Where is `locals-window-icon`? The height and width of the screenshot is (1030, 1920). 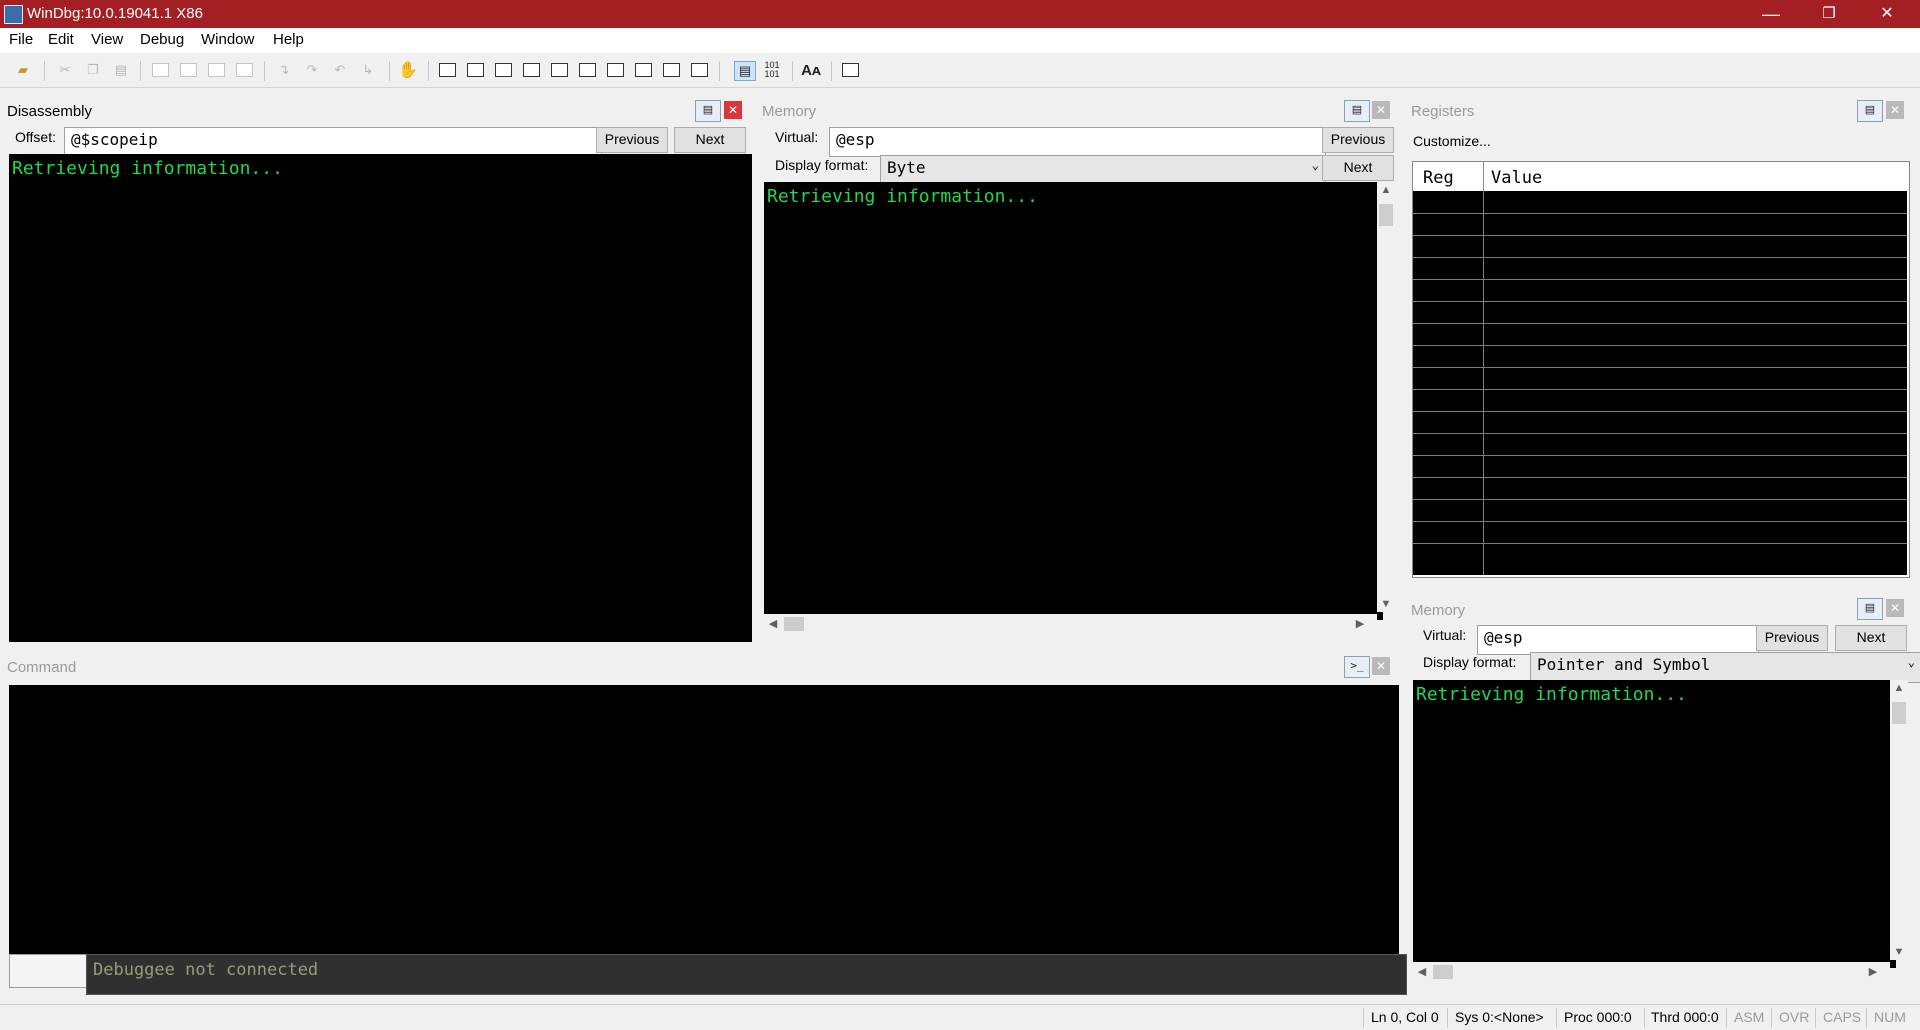
locals-window-icon is located at coordinates (503, 70).